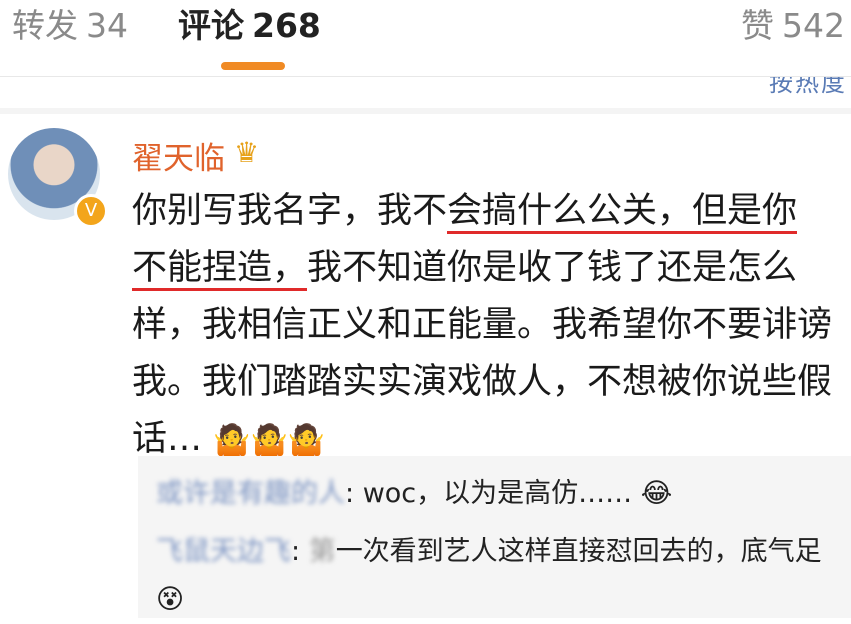 This screenshot has height=624, width=851. I want to click on active-tab-indicator, so click(253, 66).